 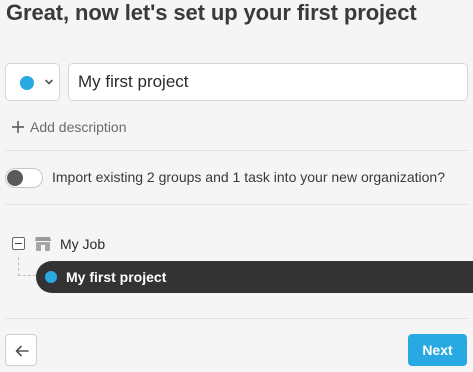 What do you see at coordinates (82, 244) in the screenshot?
I see `organization-label: My Job` at bounding box center [82, 244].